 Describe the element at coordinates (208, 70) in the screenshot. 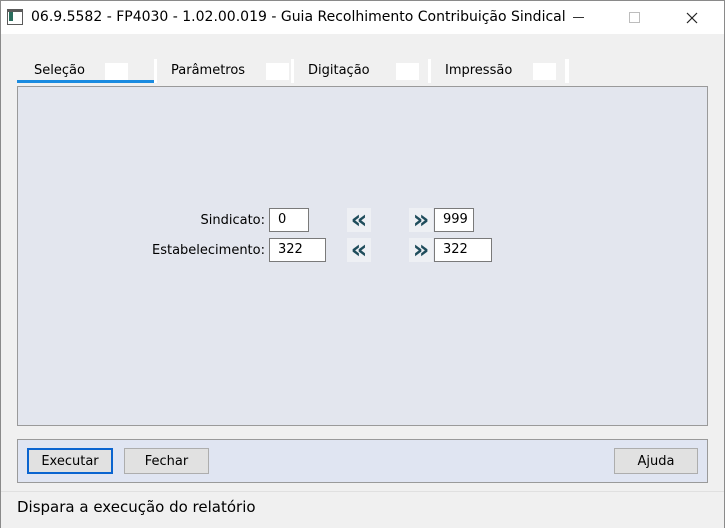

I see `tab-label: Parâmetros` at that location.